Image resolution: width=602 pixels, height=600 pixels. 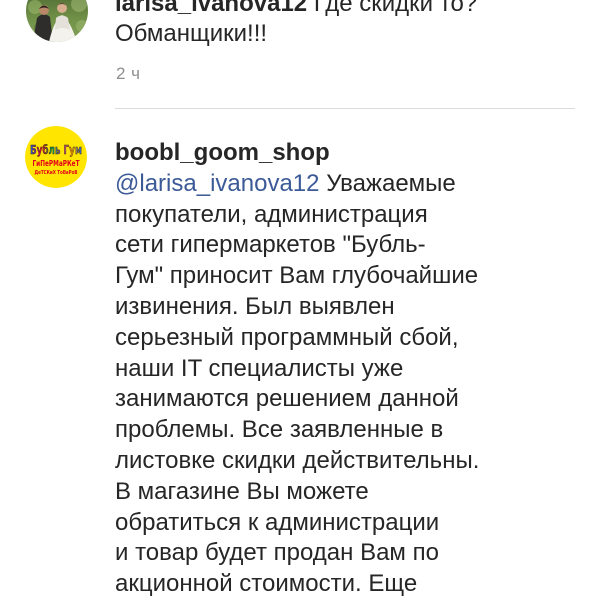 I want to click on comment-text-line: акционной стоимости. Еще, so click(x=266, y=584).